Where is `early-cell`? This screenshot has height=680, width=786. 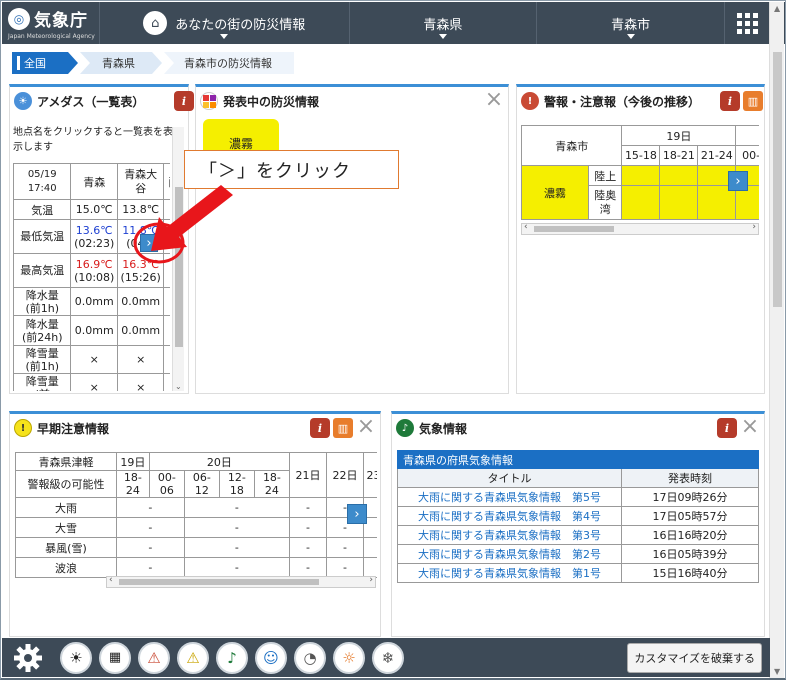
early-cell is located at coordinates (370, 547).